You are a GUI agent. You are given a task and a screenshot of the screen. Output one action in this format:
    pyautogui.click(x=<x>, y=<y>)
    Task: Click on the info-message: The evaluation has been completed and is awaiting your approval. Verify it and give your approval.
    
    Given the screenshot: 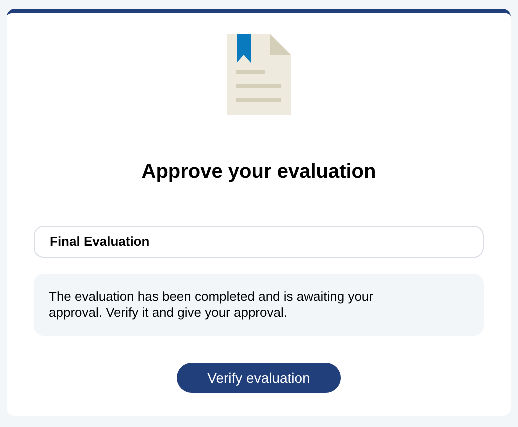 What is the action you would take?
    pyautogui.click(x=211, y=305)
    